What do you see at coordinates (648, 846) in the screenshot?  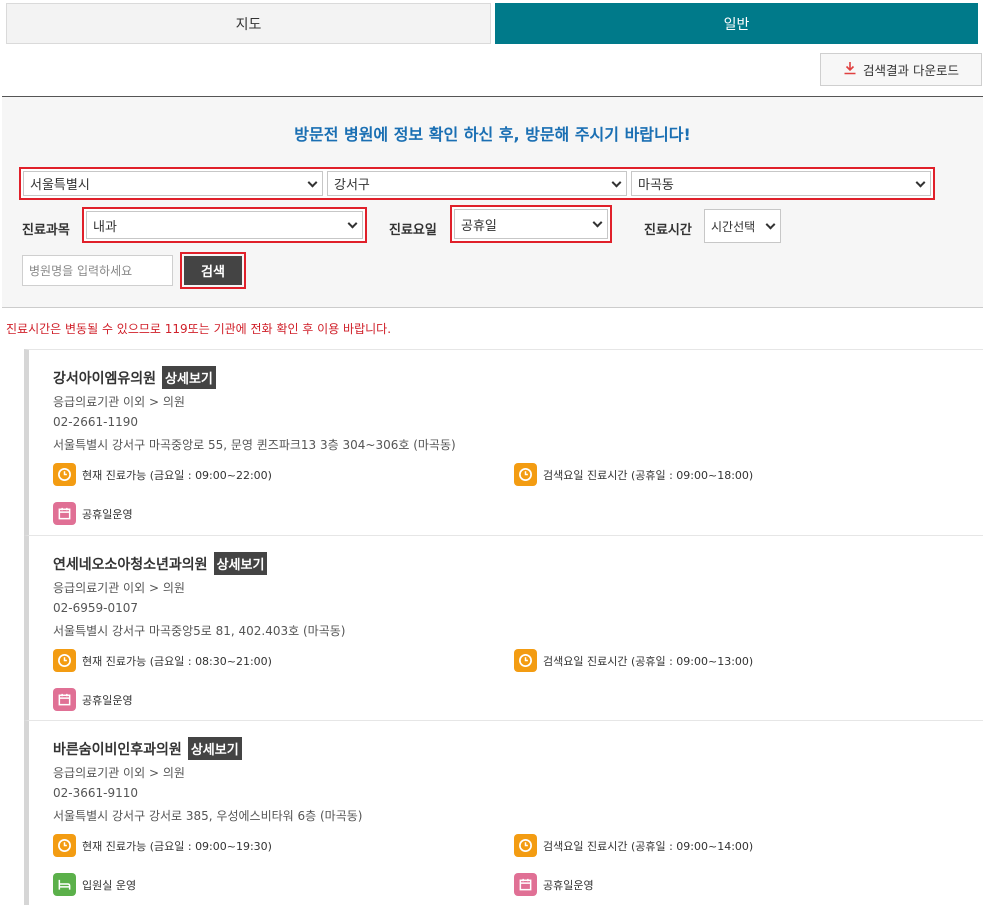 I see `search-hours-text: 검색요일 진료시간 (공휴일 : 09:00~14:00)` at bounding box center [648, 846].